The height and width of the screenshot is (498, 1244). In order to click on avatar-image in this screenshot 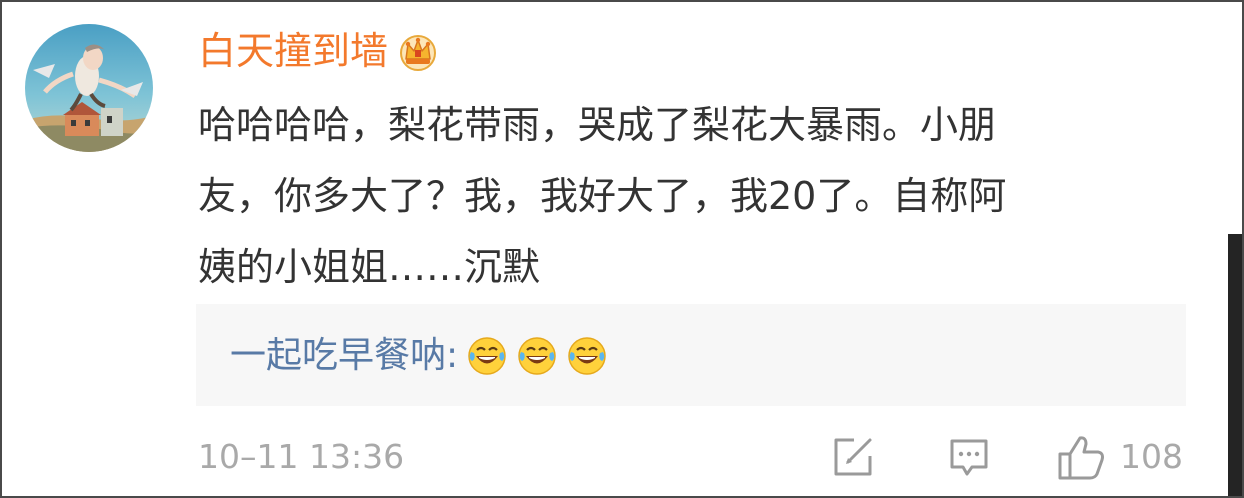, I will do `click(89, 88)`.